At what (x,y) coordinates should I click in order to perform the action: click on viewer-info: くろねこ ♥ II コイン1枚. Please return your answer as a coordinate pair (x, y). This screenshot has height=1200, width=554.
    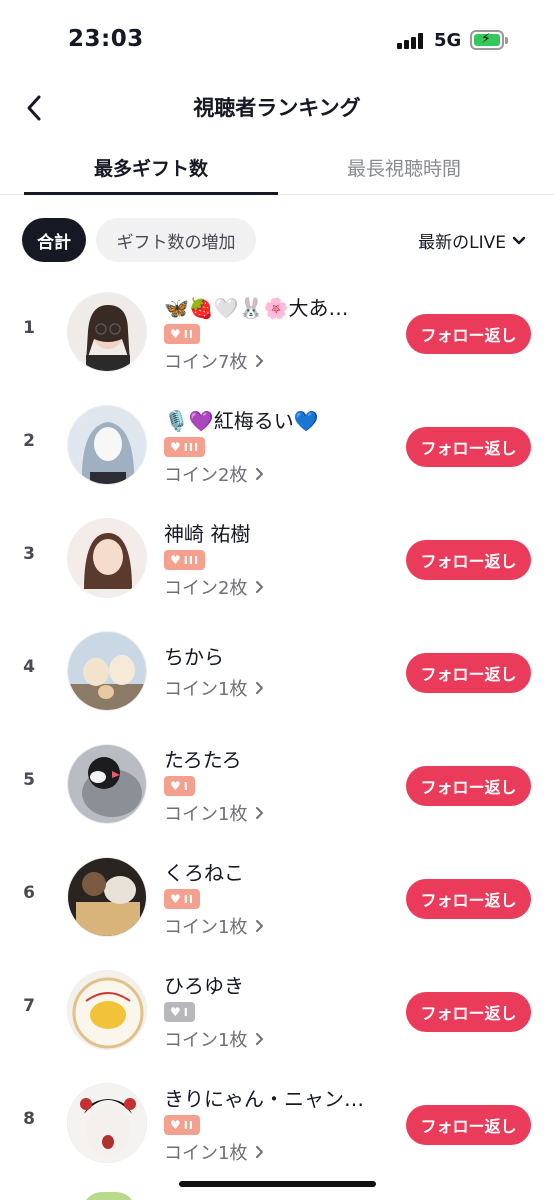
    Looking at the image, I should click on (280, 899).